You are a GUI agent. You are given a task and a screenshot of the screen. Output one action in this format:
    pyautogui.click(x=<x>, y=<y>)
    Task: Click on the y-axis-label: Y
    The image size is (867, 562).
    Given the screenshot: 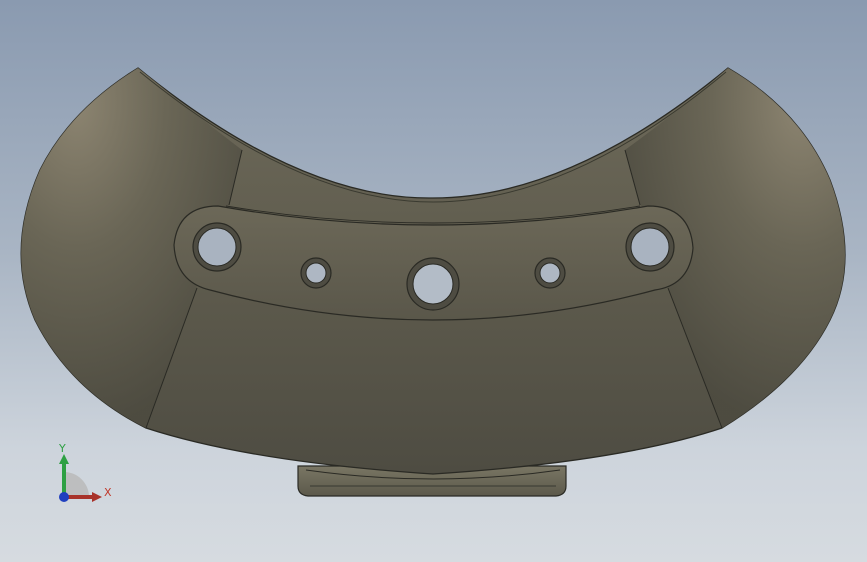 What is the action you would take?
    pyautogui.click(x=62, y=448)
    